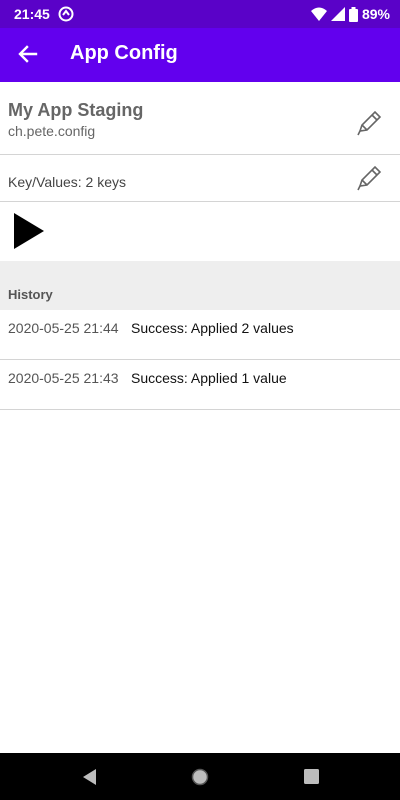 The height and width of the screenshot is (800, 400). I want to click on history-message: Success: Applied 2 values, so click(212, 328).